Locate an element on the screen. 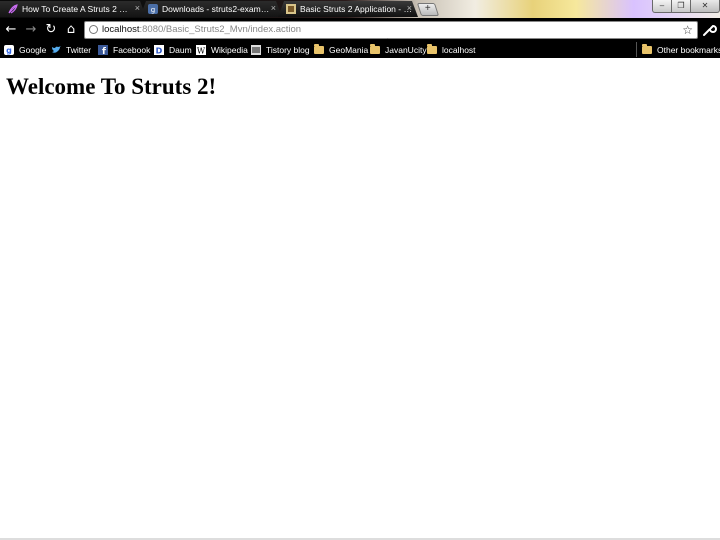 This screenshot has height=540, width=720. bookmark-wikipedia: W Wikipedia is located at coordinates (222, 49).